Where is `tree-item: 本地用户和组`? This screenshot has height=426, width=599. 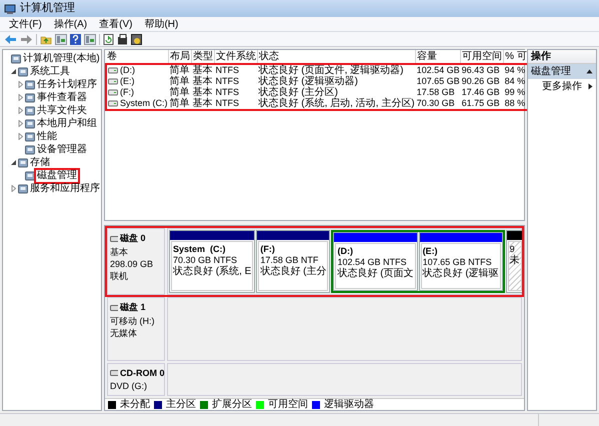 tree-item: 本地用户和组 is located at coordinates (67, 124).